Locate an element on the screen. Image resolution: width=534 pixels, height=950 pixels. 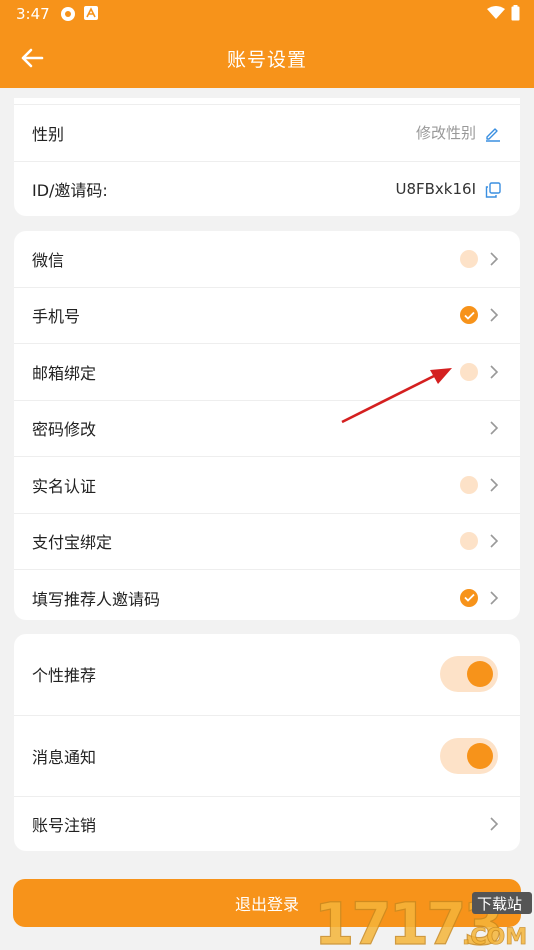
binding-label: 手机号 is located at coordinates (56, 317).